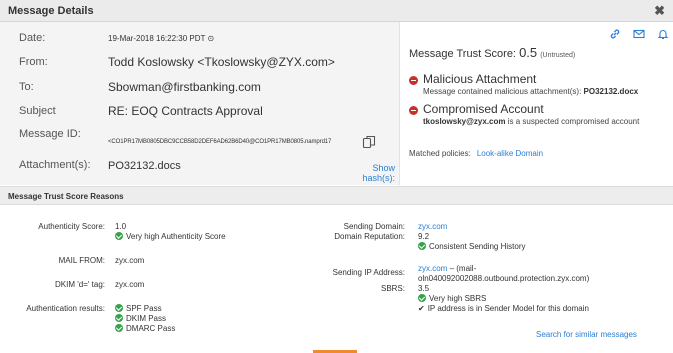 Image resolution: width=673 pixels, height=353 pixels. Describe the element at coordinates (447, 268) in the screenshot. I see `sending-ip-value: zyx.com – (mail-` at that location.